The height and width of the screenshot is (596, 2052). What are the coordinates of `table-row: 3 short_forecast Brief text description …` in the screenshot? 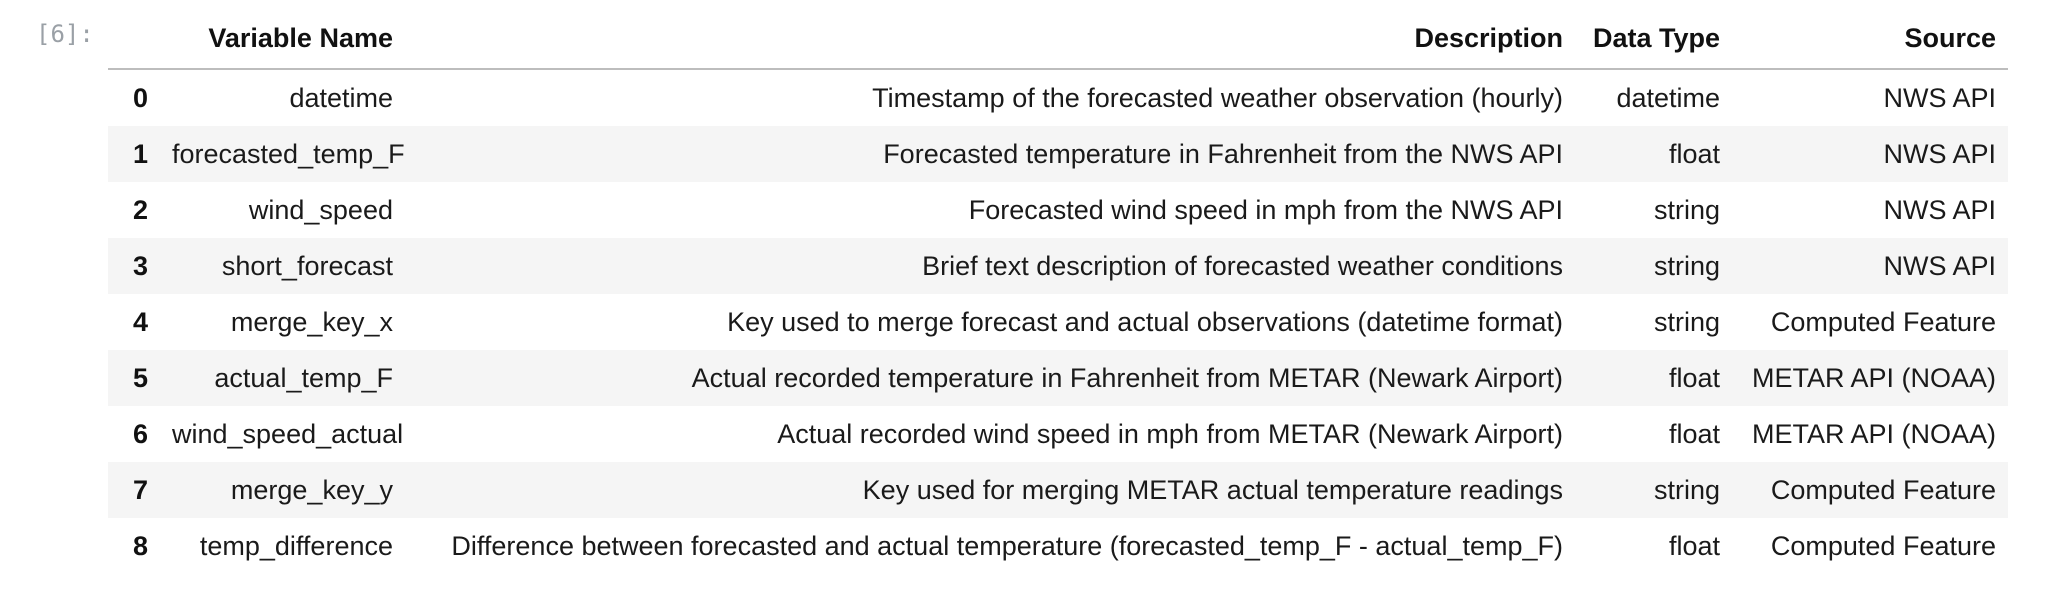 It's located at (1058, 266).